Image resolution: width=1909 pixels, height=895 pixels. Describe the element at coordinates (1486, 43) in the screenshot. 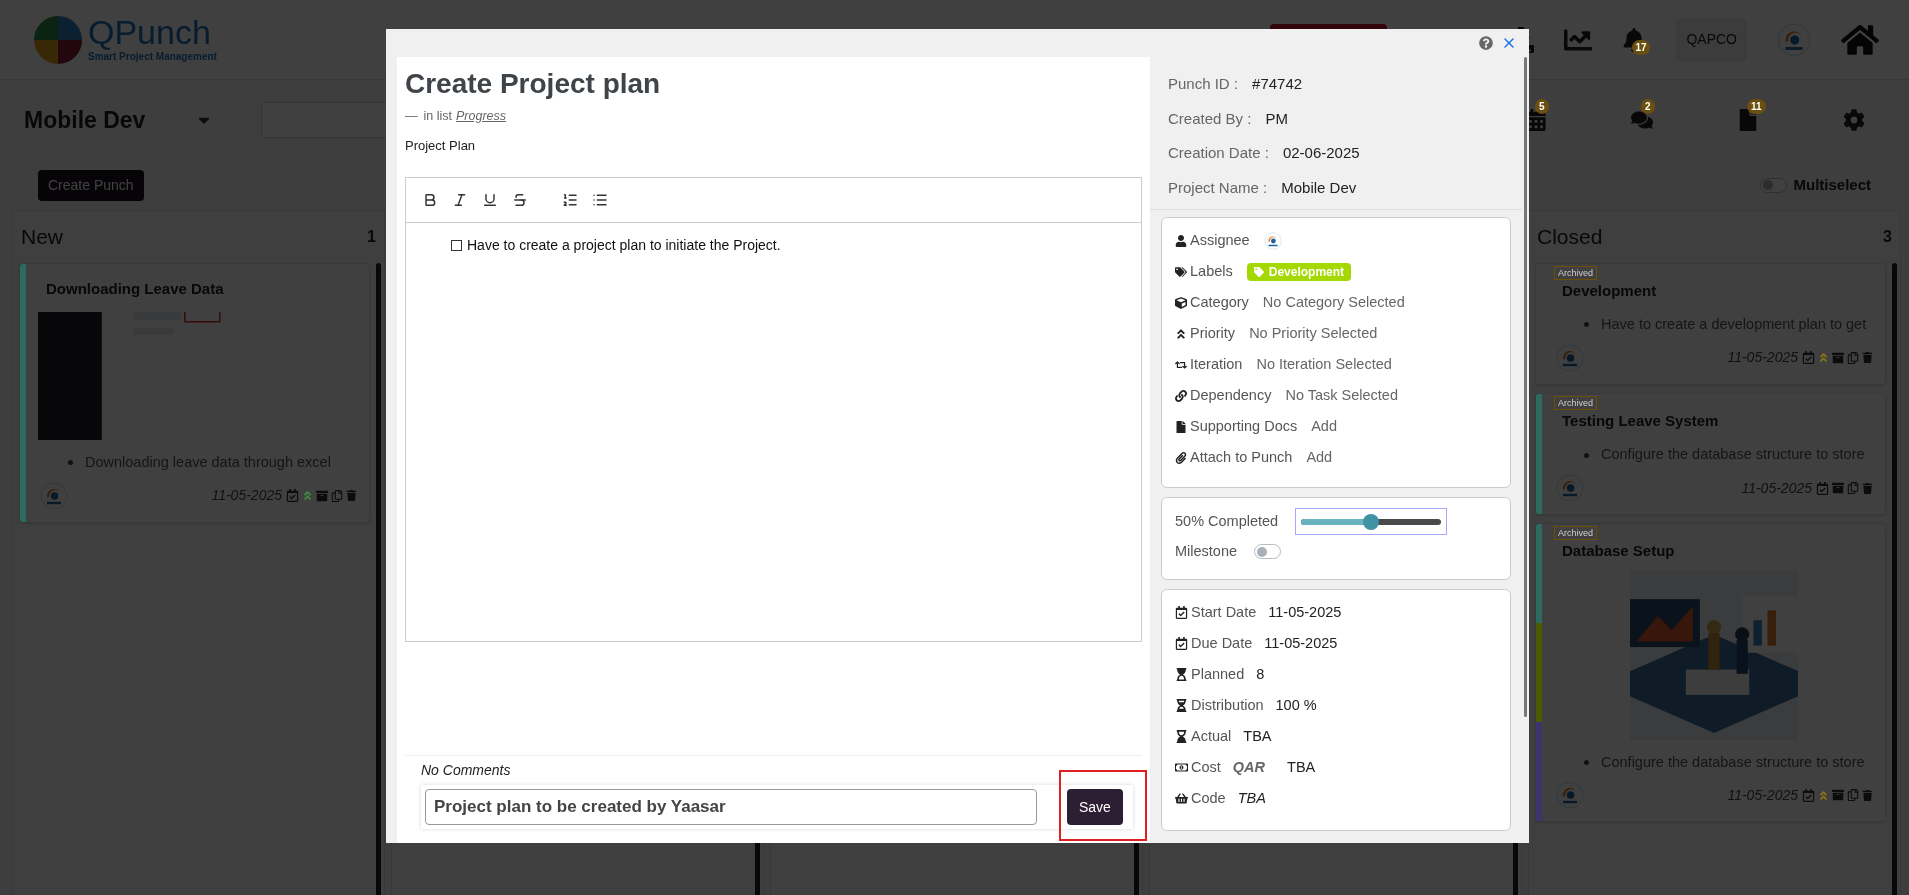

I see `help-icon` at that location.